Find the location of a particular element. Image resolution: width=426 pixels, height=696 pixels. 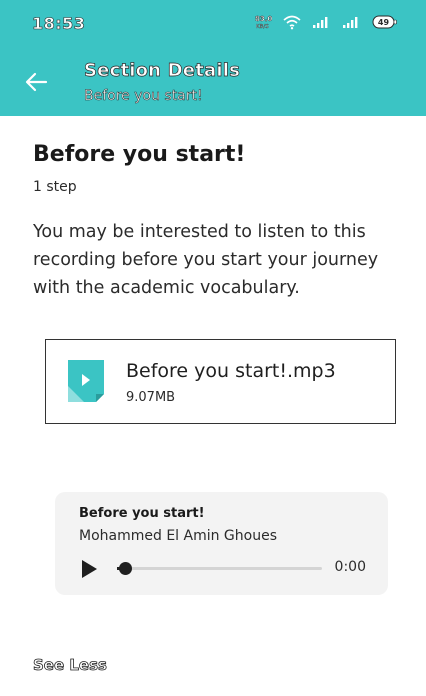

status-icons: 83.0 KB/S 49 is located at coordinates (326, 22).